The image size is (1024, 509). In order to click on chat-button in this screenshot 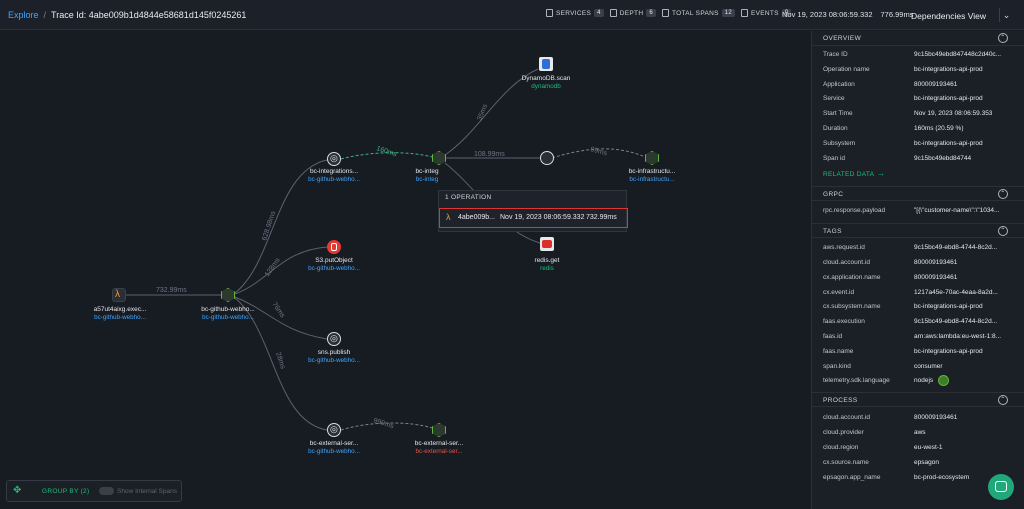, I will do `click(1001, 487)`.